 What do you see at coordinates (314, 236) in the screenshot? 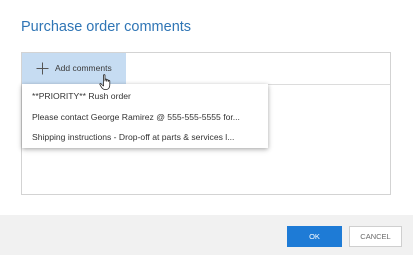
I see `ok-button: OK` at bounding box center [314, 236].